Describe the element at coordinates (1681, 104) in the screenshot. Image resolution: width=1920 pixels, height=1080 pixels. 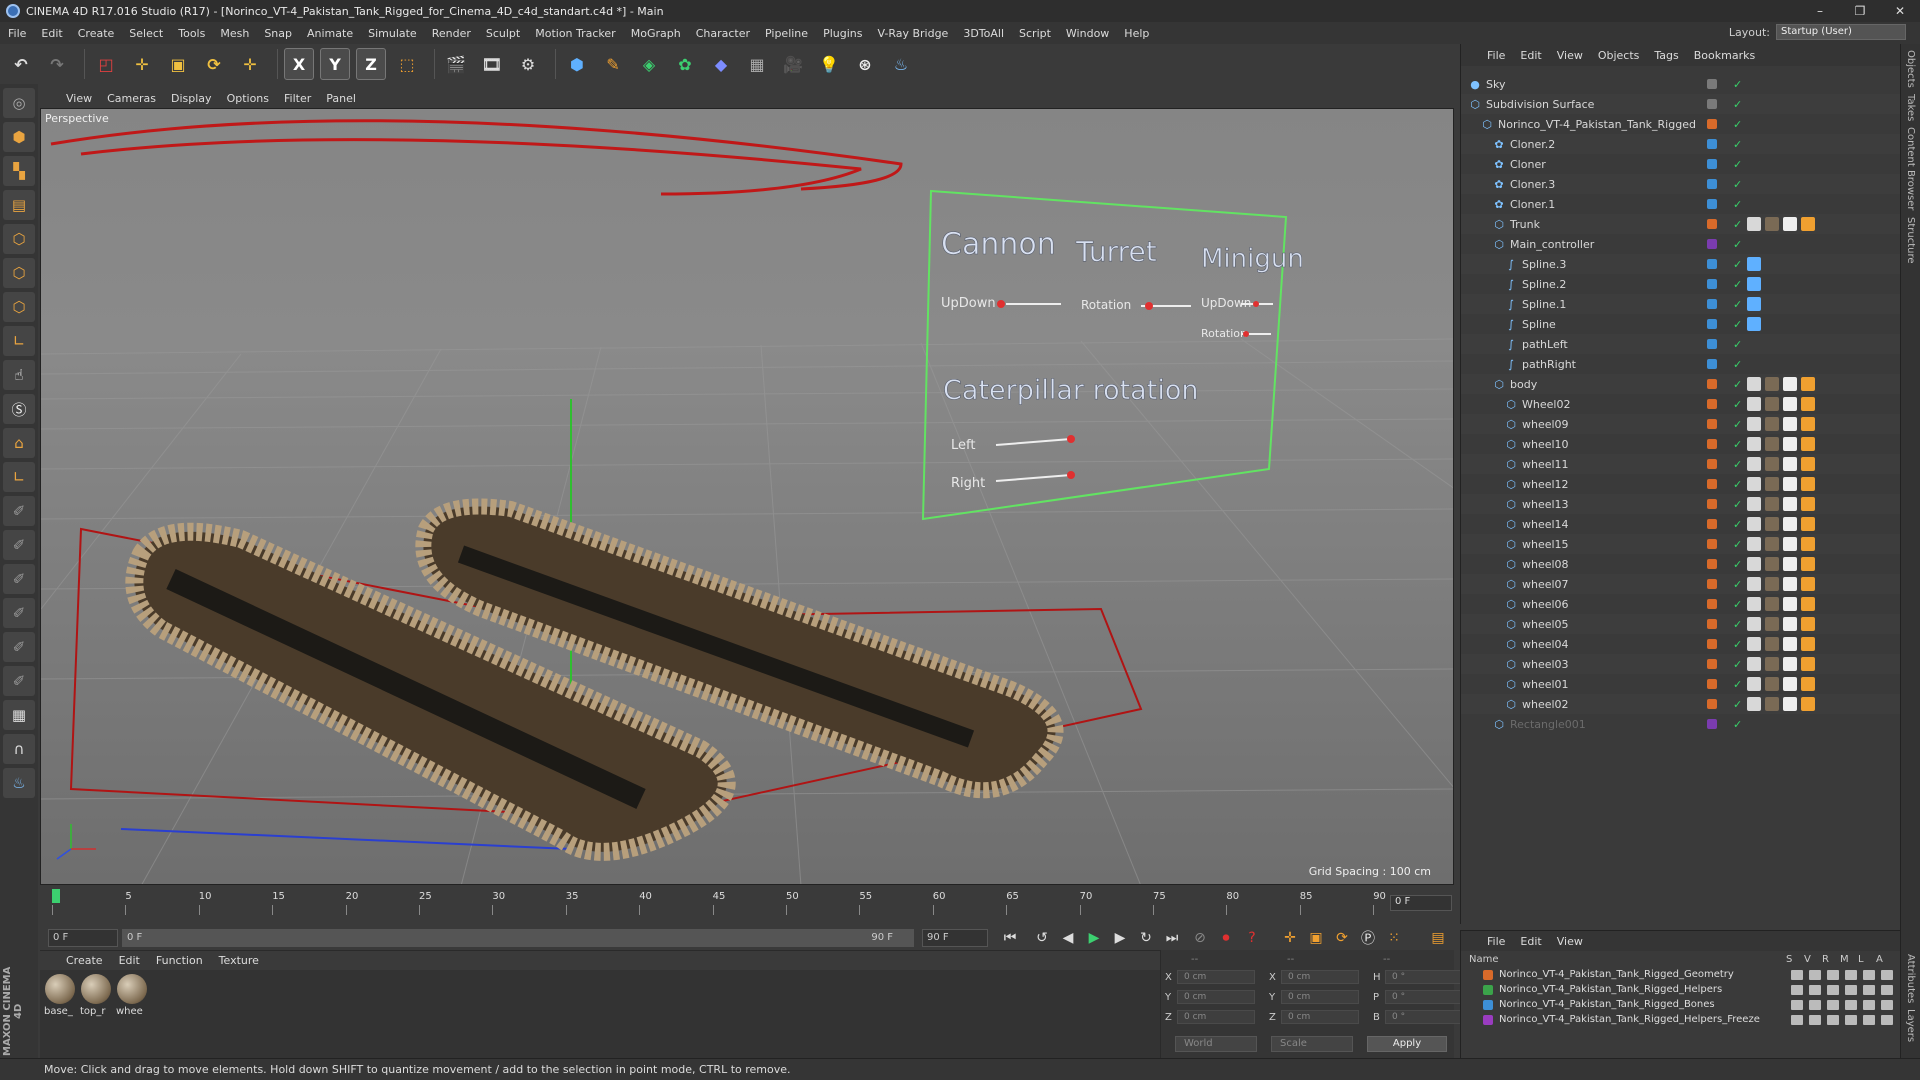
I see `object-row: ⬡ Subdivision Surface ✓` at that location.